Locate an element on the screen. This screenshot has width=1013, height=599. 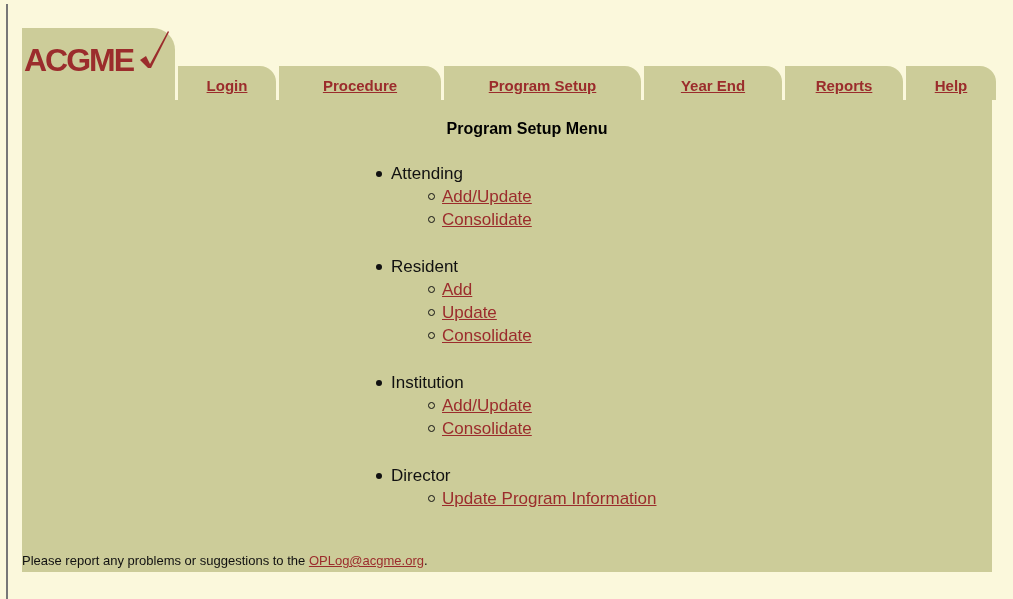
email-link: OPLog@acgme.org is located at coordinates (366, 560).